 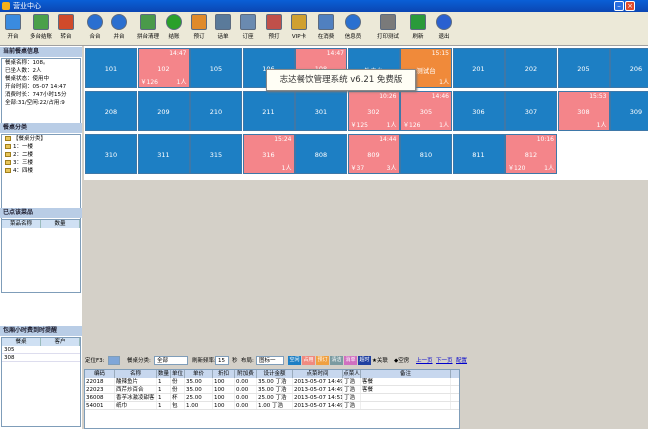 I want to click on table-tile-310: 310, so click(x=111, y=154).